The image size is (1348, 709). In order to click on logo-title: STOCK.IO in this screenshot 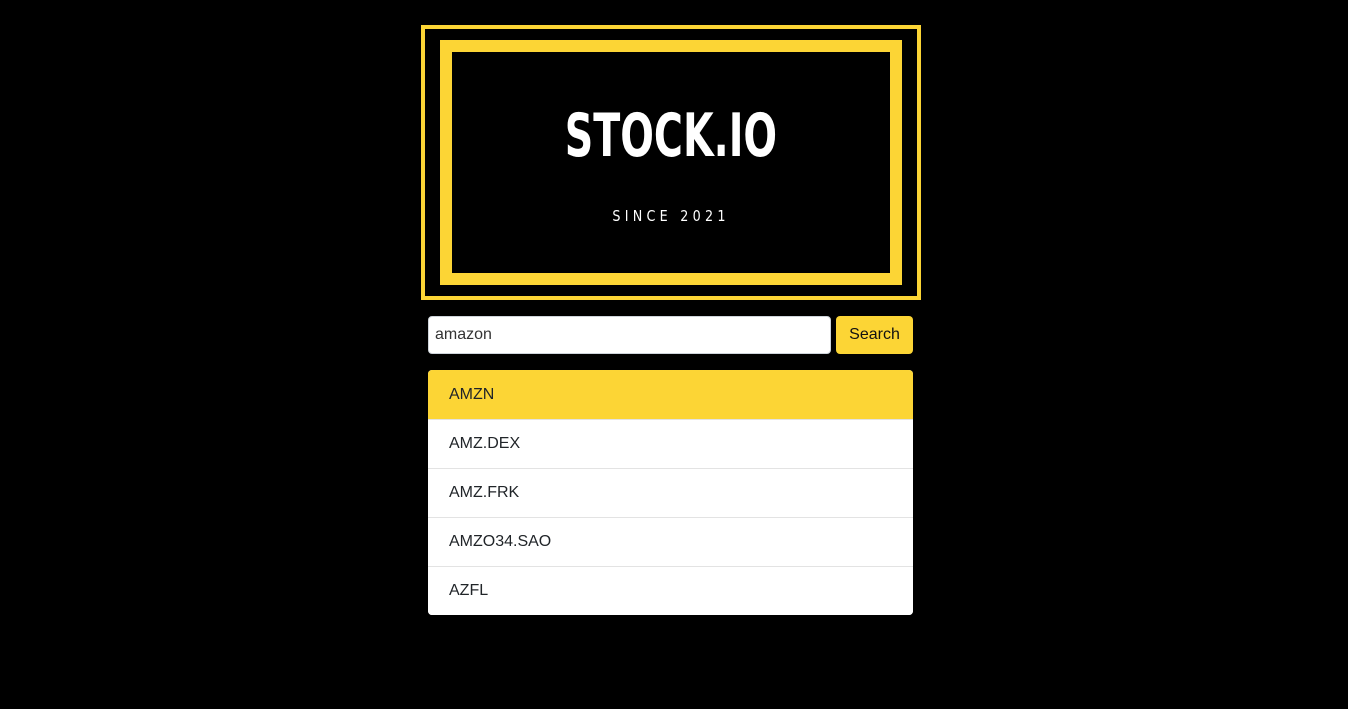, I will do `click(671, 136)`.